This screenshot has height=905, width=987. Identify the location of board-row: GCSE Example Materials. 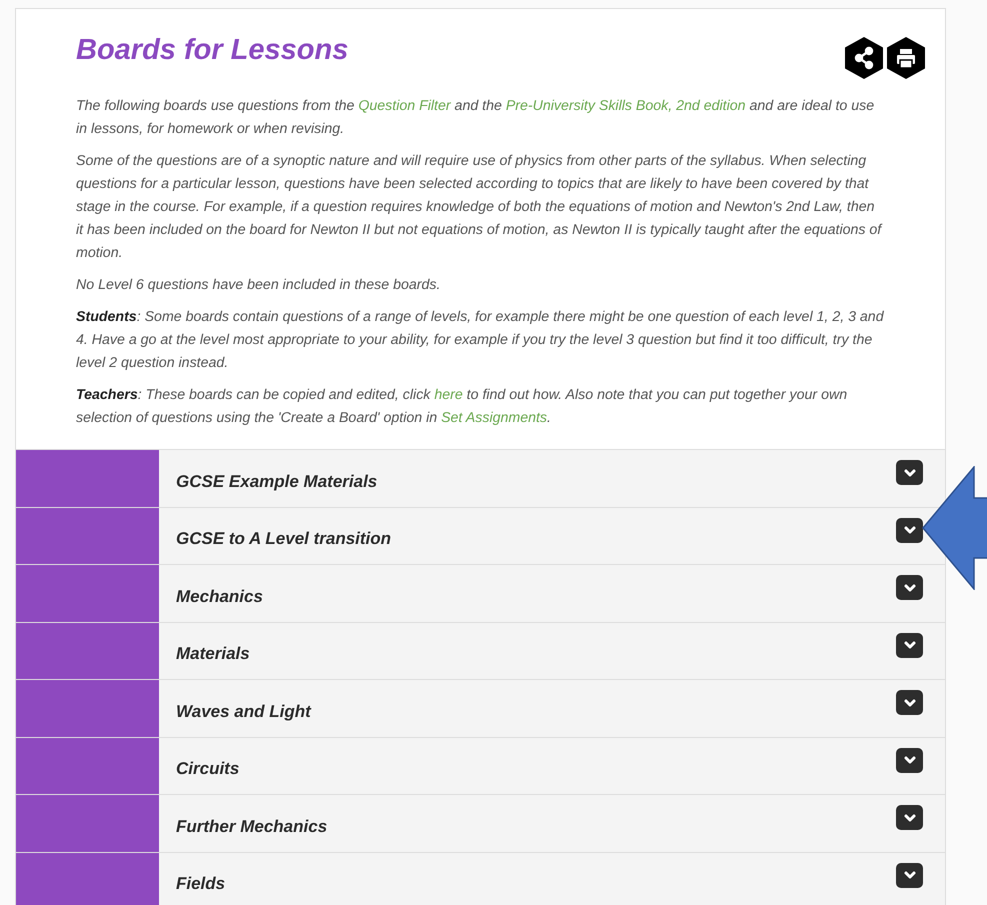
(480, 477).